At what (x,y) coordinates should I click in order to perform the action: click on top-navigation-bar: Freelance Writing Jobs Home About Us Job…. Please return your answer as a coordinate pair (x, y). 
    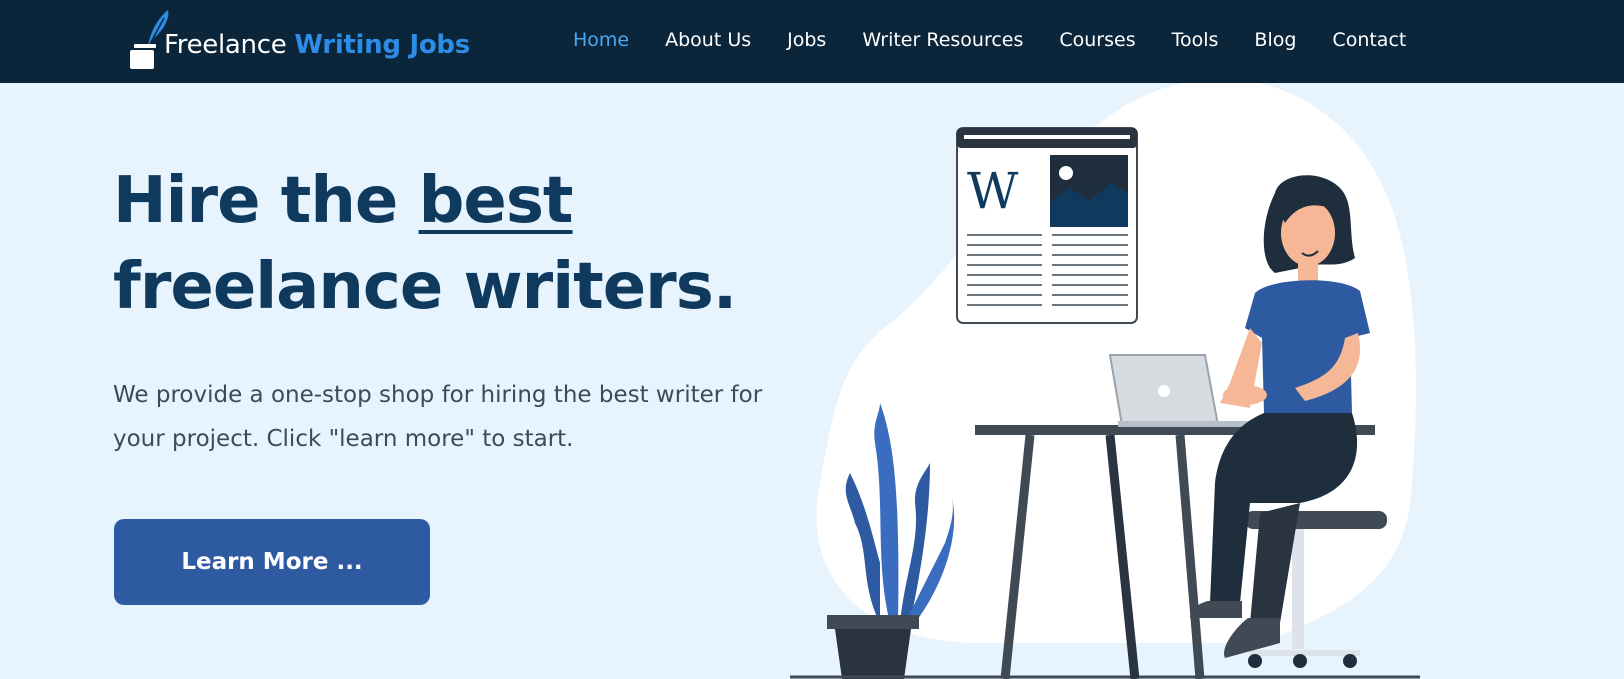
    Looking at the image, I should click on (812, 41).